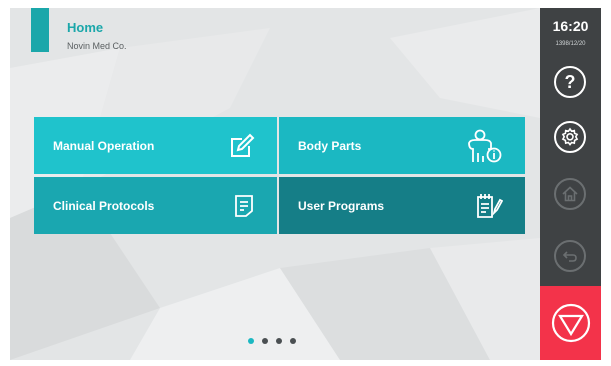 The width and height of the screenshot is (611, 366). Describe the element at coordinates (570, 44) in the screenshot. I see `clock-date: 1398/12/20` at that location.